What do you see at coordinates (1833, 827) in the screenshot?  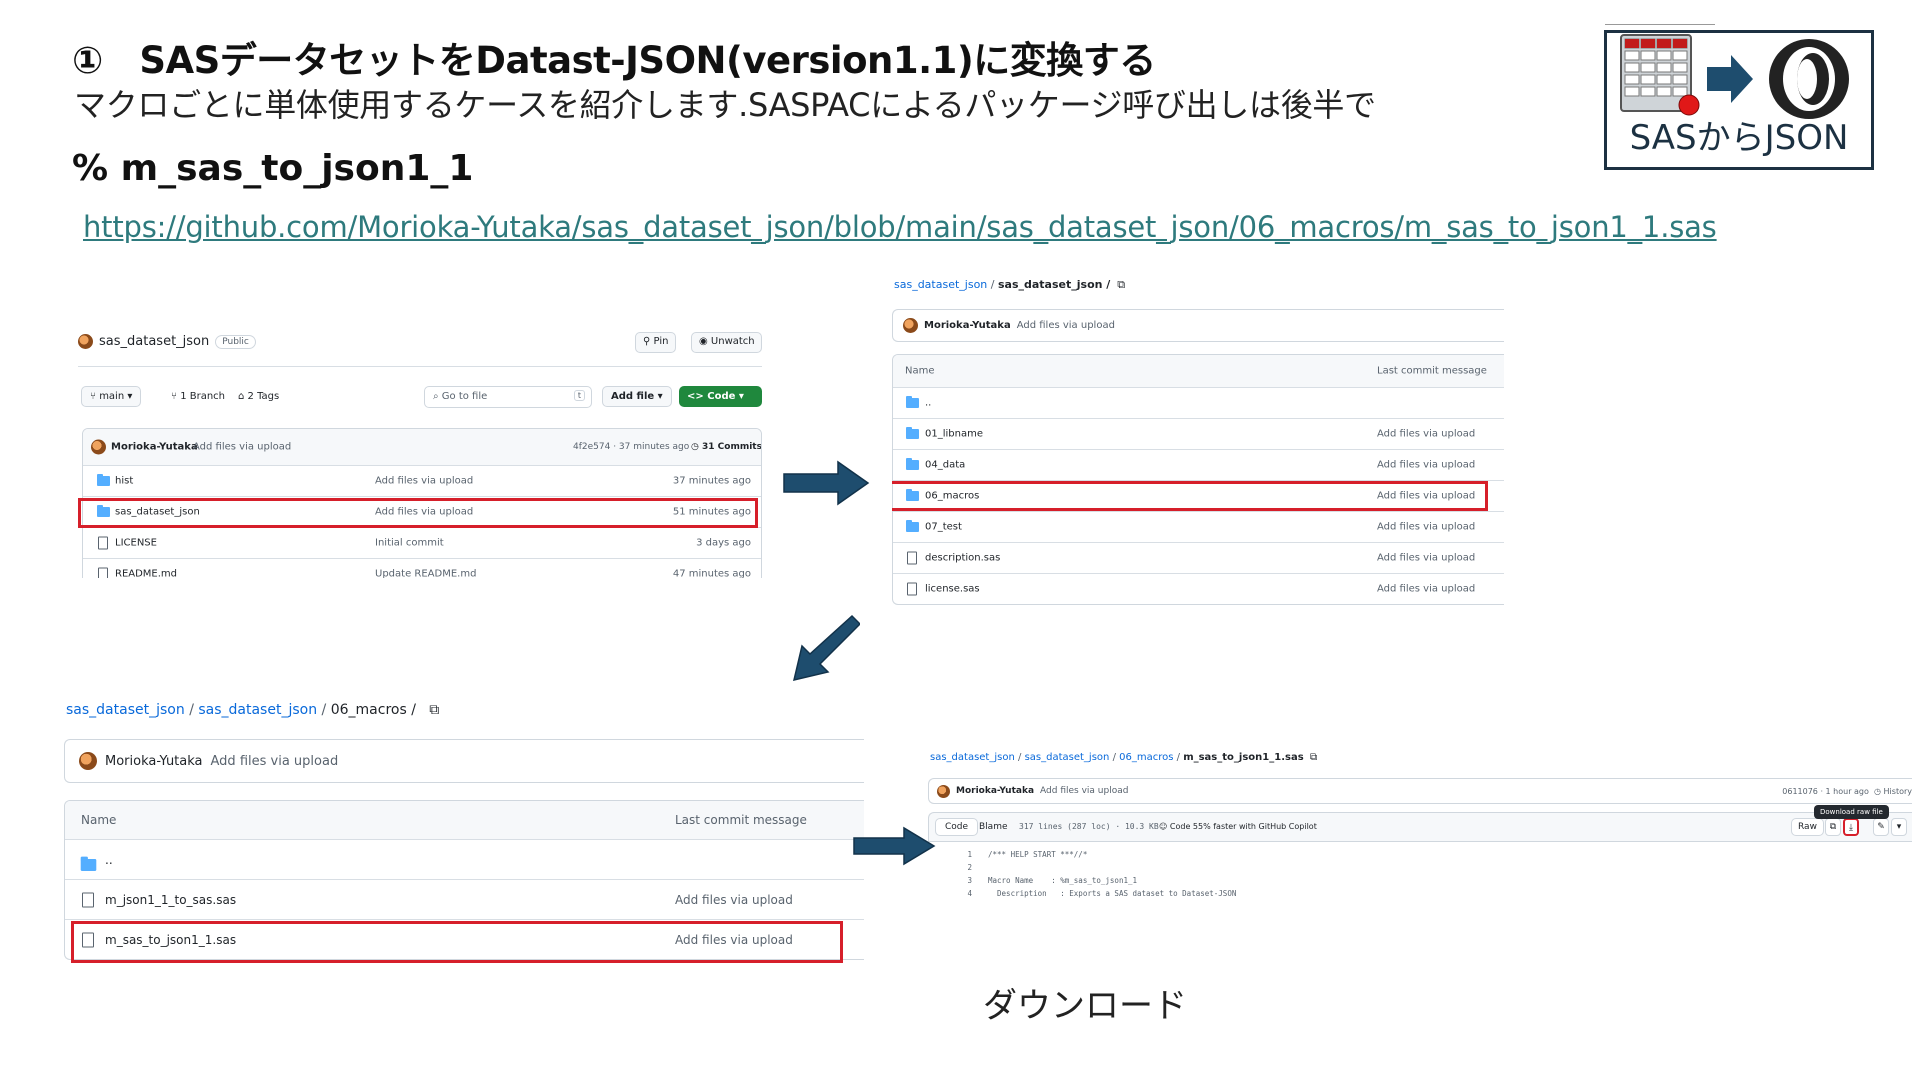 I see `copy-icon: ⧉` at bounding box center [1833, 827].